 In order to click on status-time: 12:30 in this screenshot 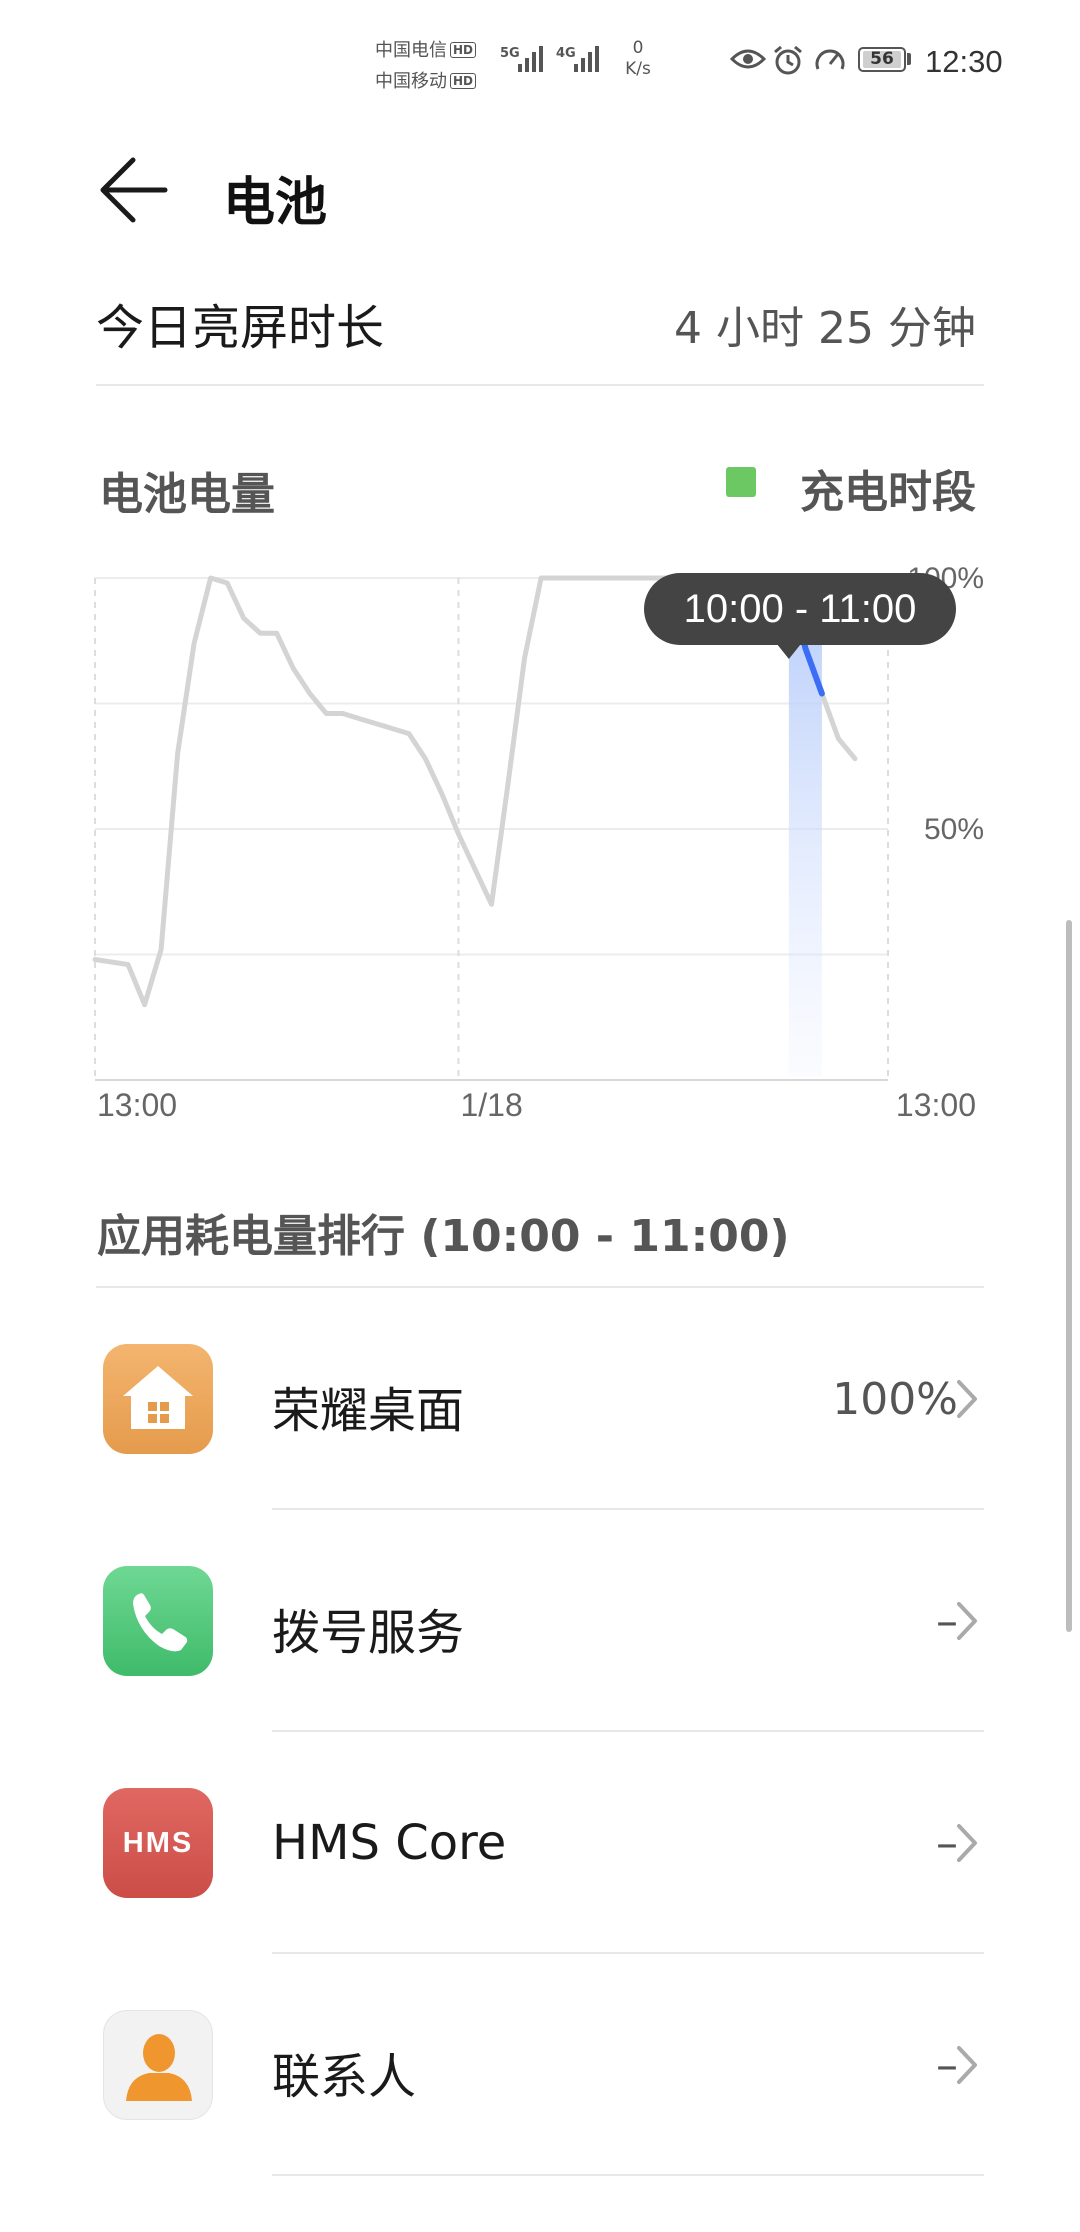, I will do `click(964, 62)`.